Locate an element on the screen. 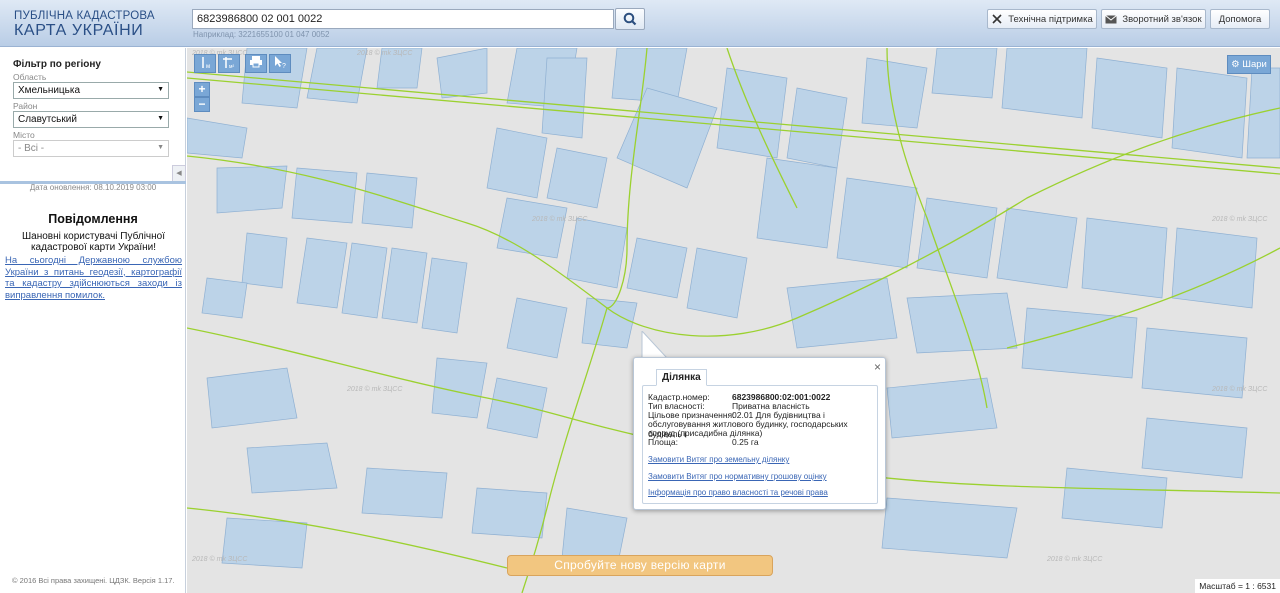 The width and height of the screenshot is (1280, 593). search-button is located at coordinates (630, 19).